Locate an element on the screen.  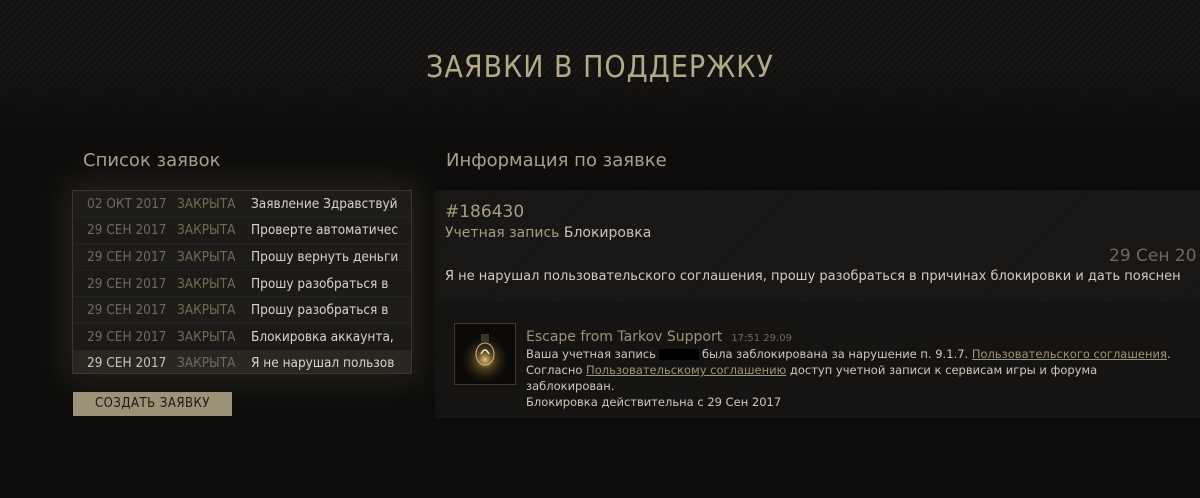
ticket-subcategory-label: Блокировка is located at coordinates (607, 233).